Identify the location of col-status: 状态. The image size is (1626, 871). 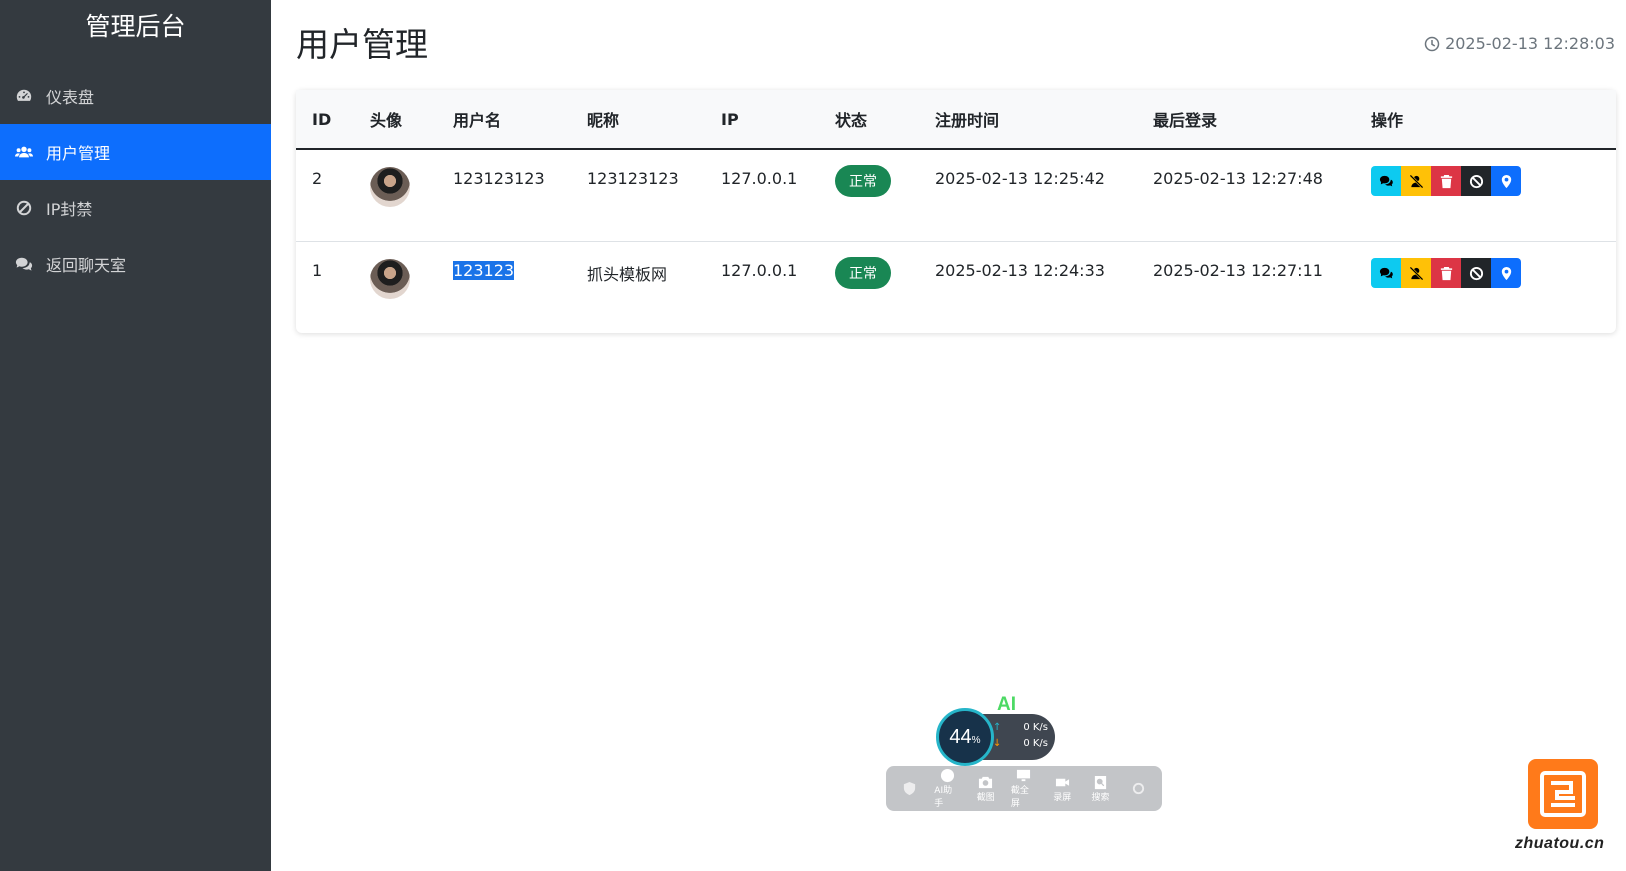
(869, 120).